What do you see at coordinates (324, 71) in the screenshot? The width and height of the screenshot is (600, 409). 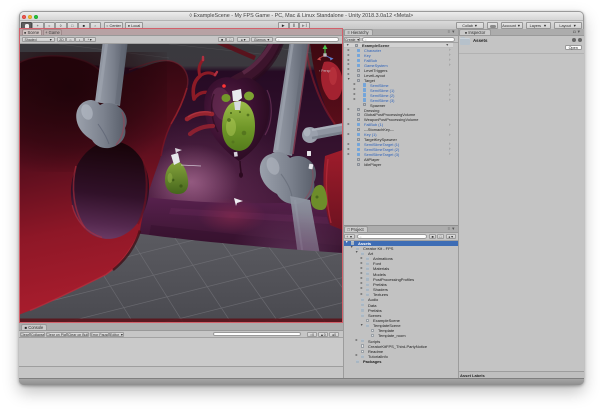 I see `svg-text: ‹ Persp` at bounding box center [324, 71].